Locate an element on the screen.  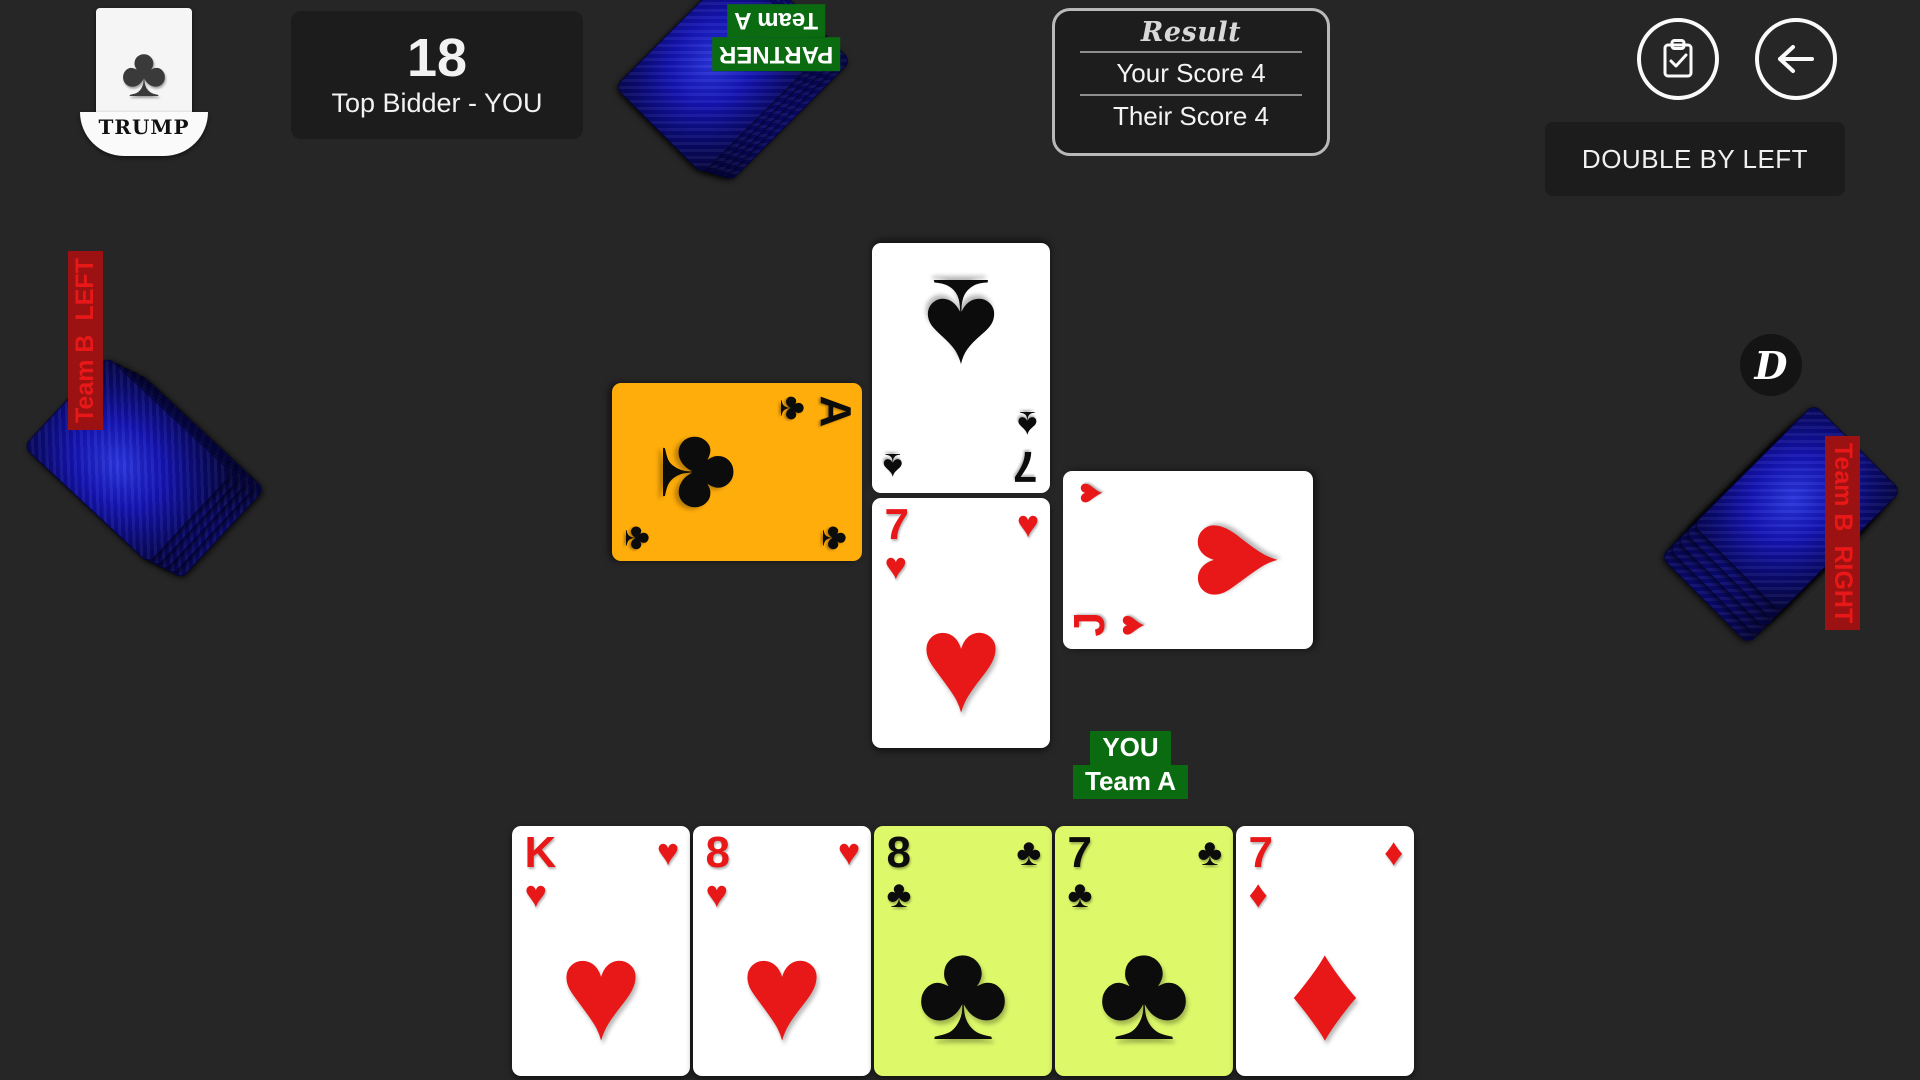
trick-card-bottom: 7 ♥ ♥ ♥ is located at coordinates (961, 623).